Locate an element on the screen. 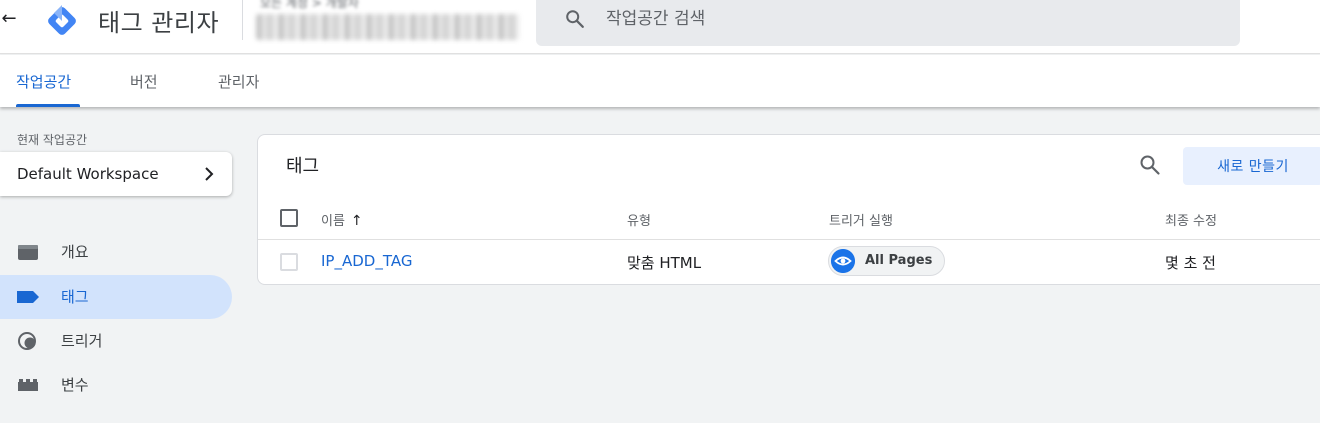 Image resolution: width=1320 pixels, height=423 pixels. select-all-checkbox is located at coordinates (289, 218).